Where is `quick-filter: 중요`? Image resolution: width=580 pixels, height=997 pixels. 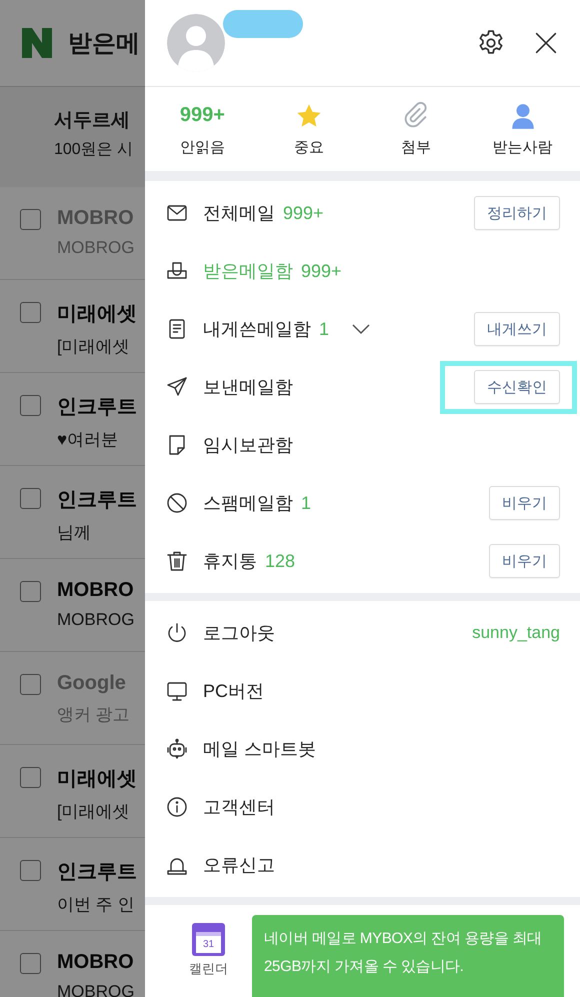
quick-filter: 중요 is located at coordinates (309, 129).